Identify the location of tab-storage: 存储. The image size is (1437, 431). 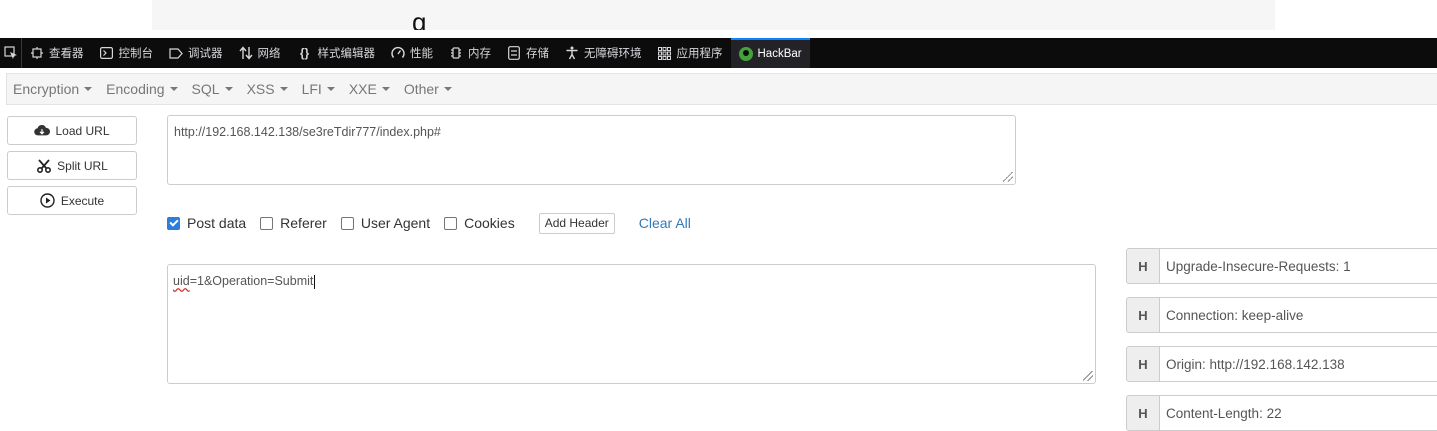
(528, 53).